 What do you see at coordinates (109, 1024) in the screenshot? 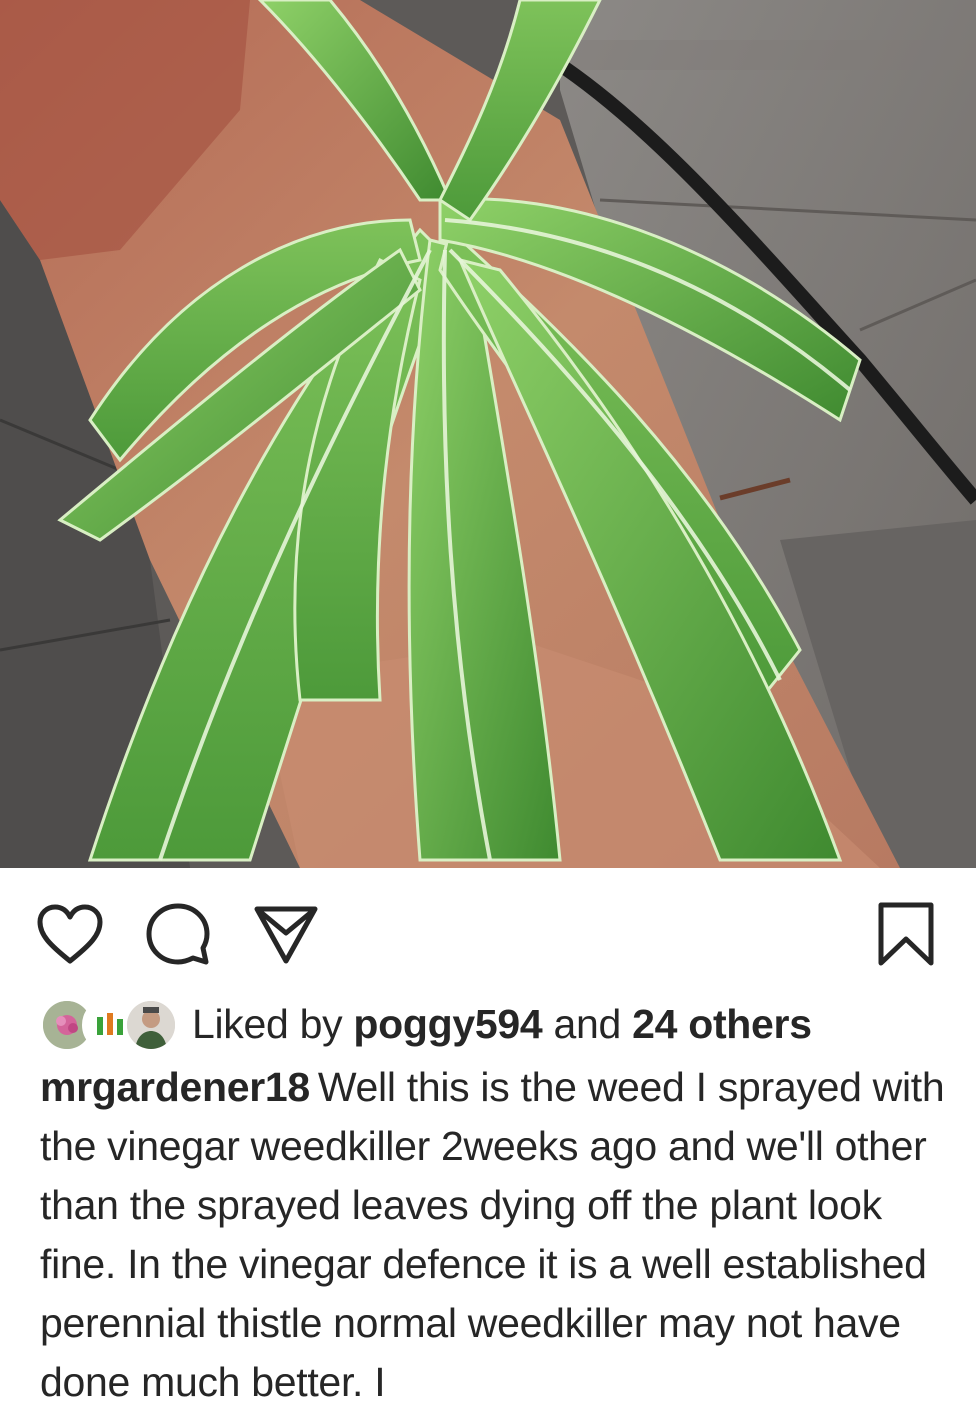
I see `liker-avatars` at bounding box center [109, 1024].